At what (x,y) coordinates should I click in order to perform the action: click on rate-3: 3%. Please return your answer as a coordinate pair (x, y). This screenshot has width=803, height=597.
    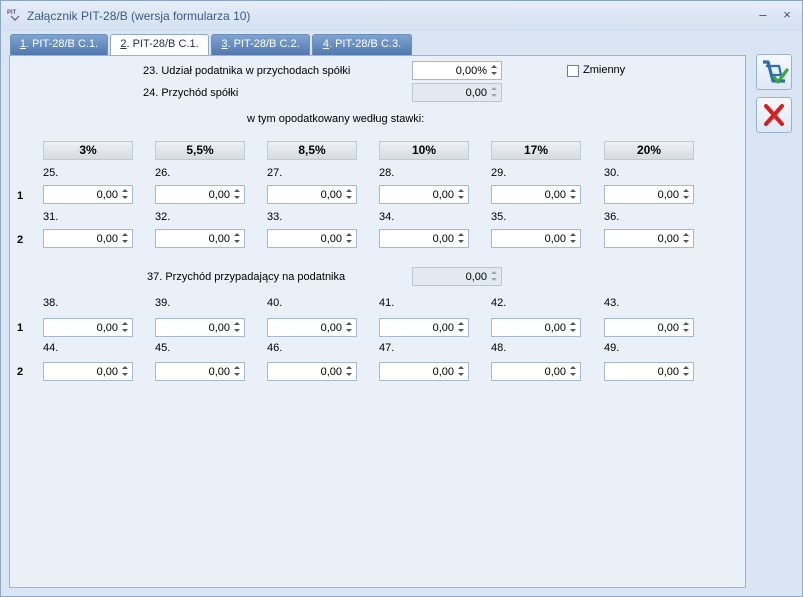
    Looking at the image, I should click on (88, 150).